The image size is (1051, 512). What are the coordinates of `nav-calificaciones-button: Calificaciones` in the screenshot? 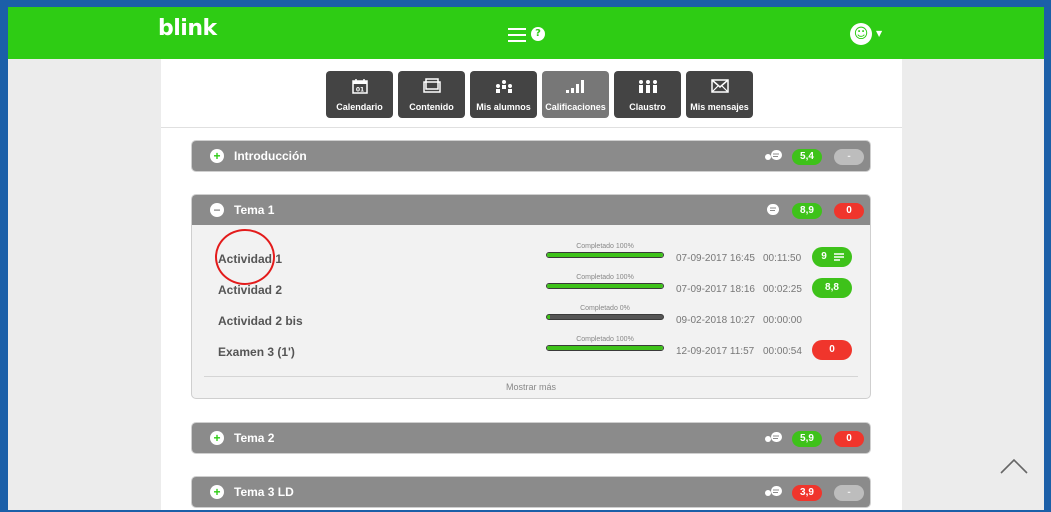 It's located at (575, 94).